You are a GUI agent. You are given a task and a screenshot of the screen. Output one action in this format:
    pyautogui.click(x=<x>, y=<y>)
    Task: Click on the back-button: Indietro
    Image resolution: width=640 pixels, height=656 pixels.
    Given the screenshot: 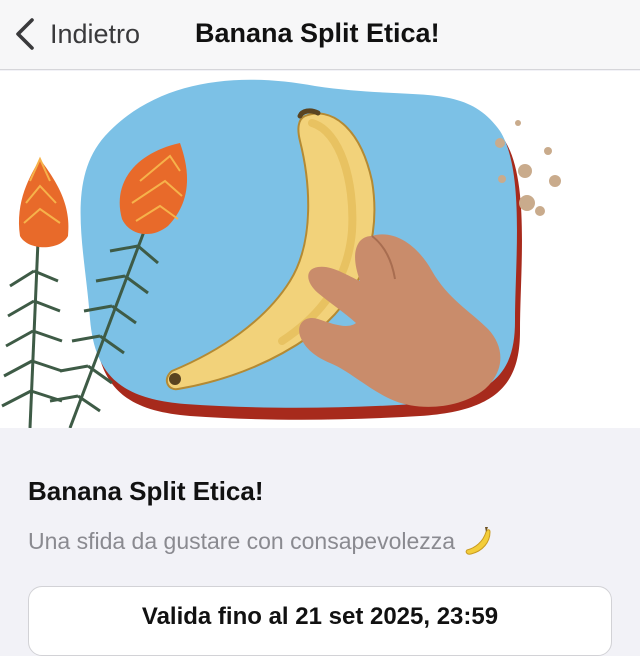 What is the action you would take?
    pyautogui.click(x=76, y=34)
    